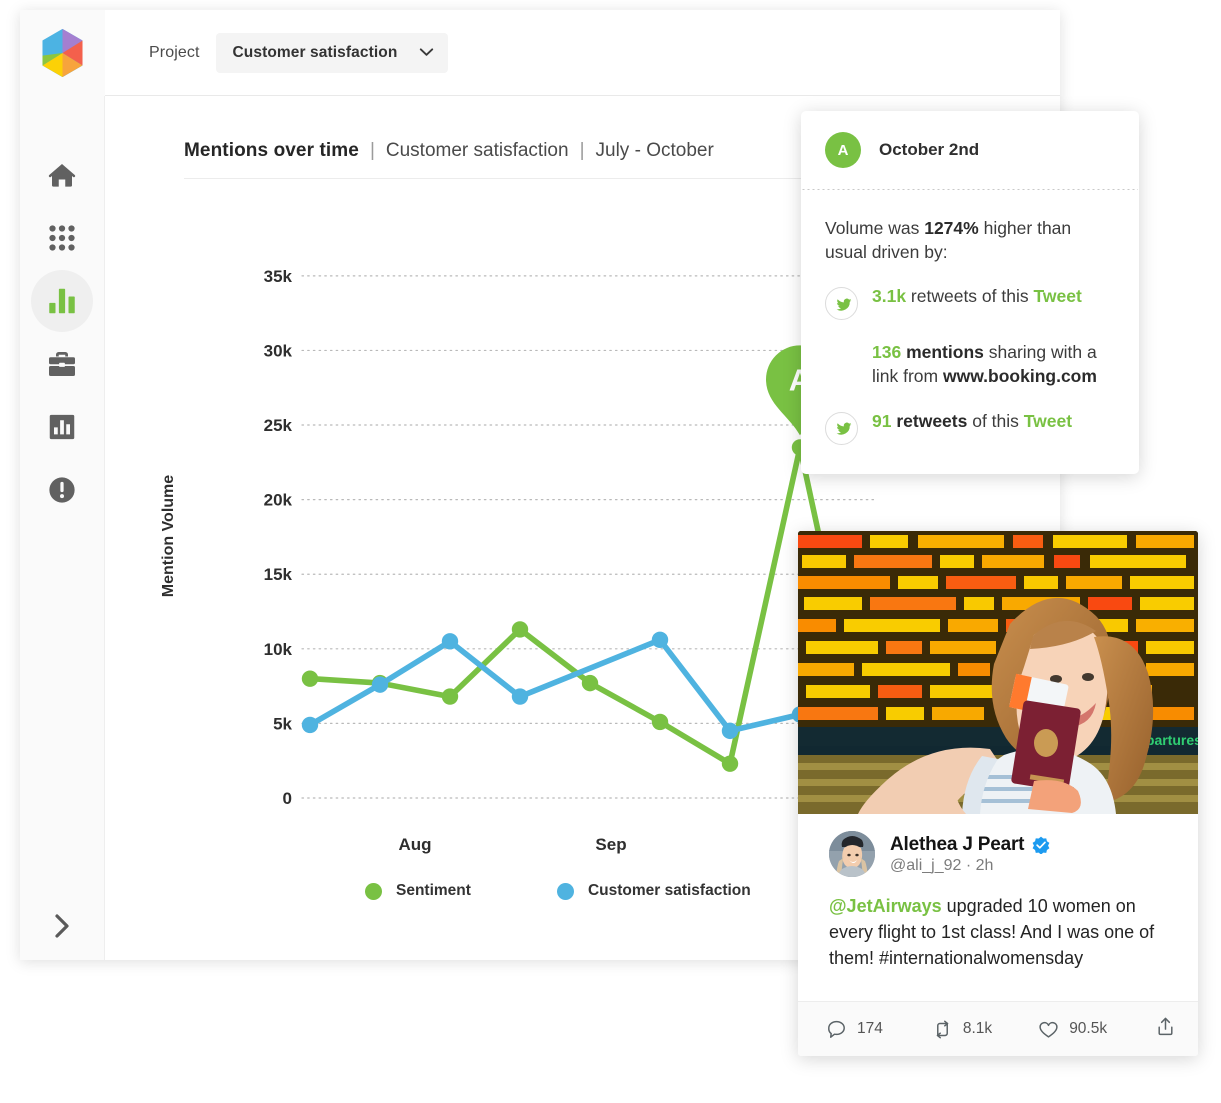  Describe the element at coordinates (836, 1029) in the screenshot. I see `reply-icon` at that location.